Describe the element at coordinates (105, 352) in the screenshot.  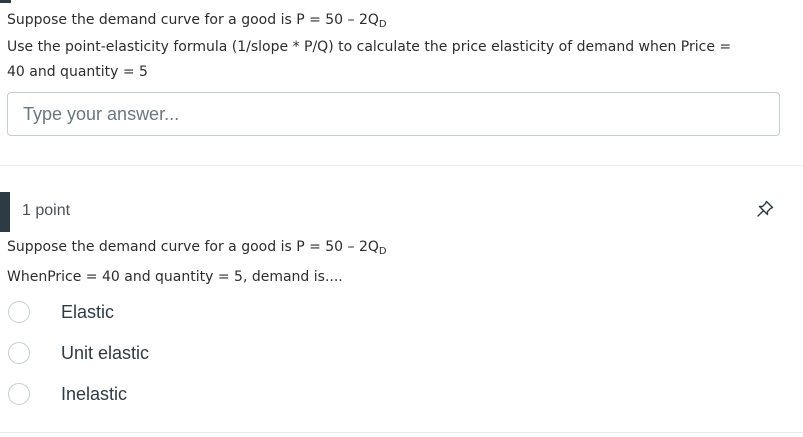
I see `option-label: Unit elastic` at that location.